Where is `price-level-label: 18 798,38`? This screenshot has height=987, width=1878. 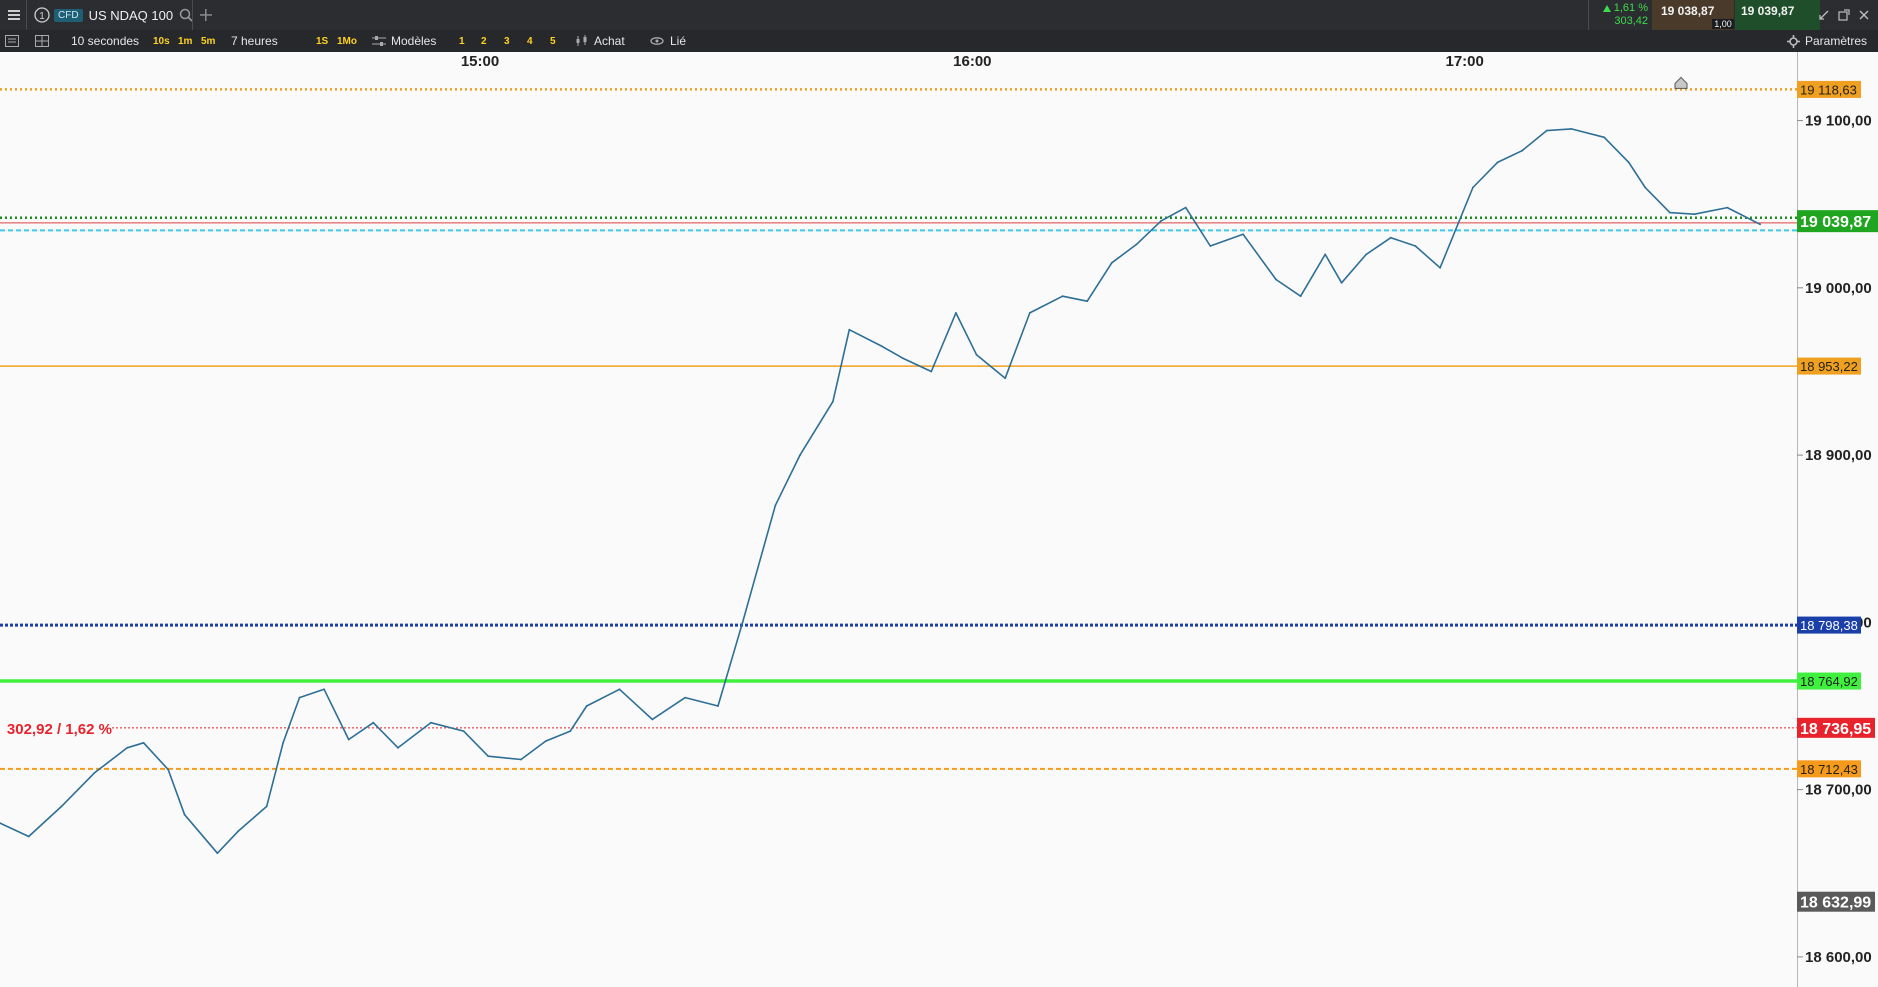 price-level-label: 18 798,38 is located at coordinates (1829, 625).